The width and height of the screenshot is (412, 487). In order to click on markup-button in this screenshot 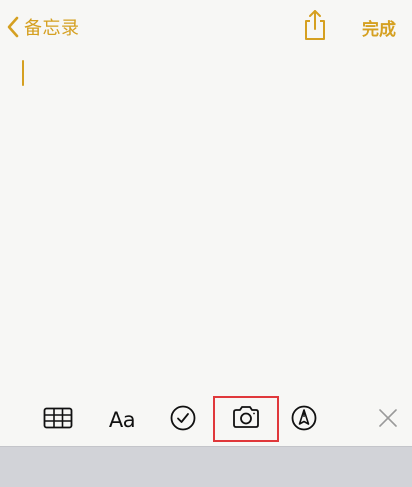, I will do `click(304, 420)`.